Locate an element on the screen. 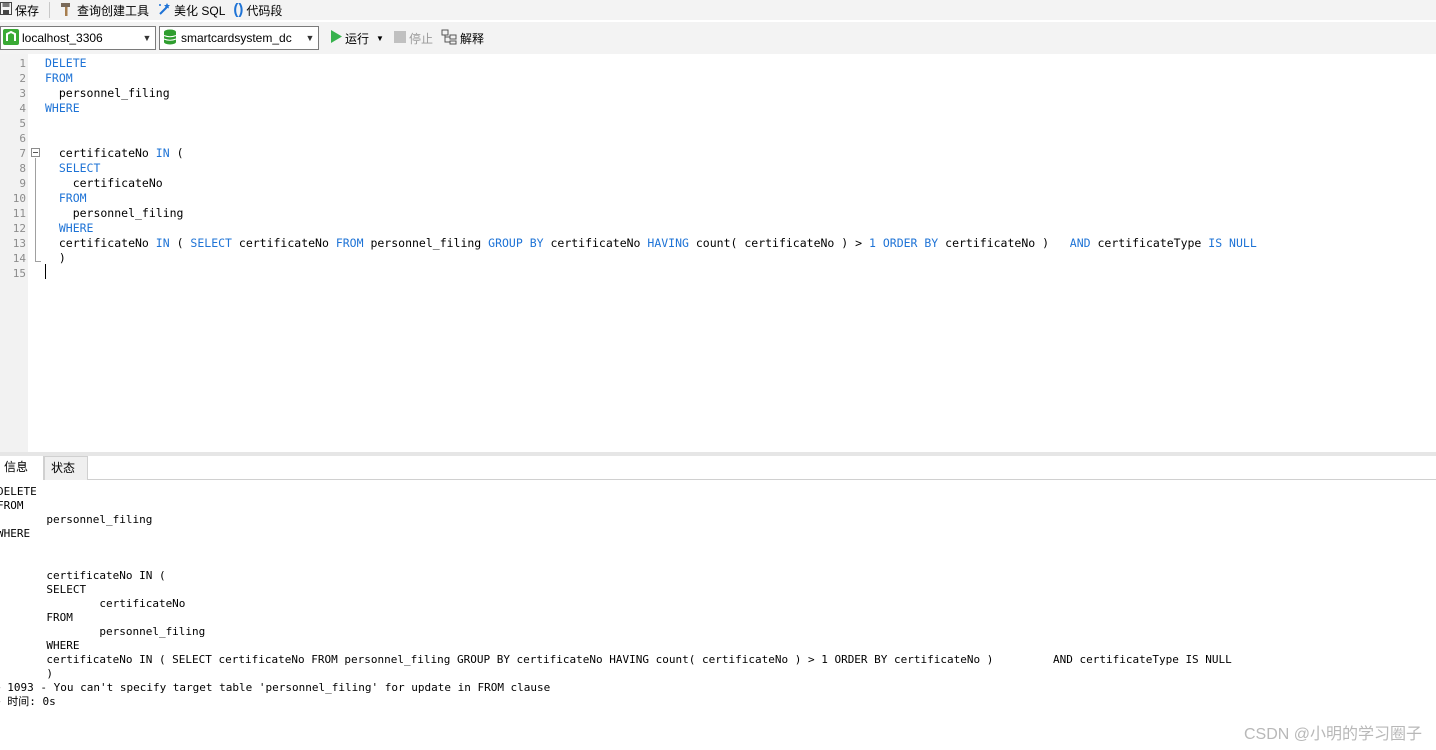 This screenshot has height=750, width=1436. beautify-sql-label: 美化 SQL is located at coordinates (200, 10).